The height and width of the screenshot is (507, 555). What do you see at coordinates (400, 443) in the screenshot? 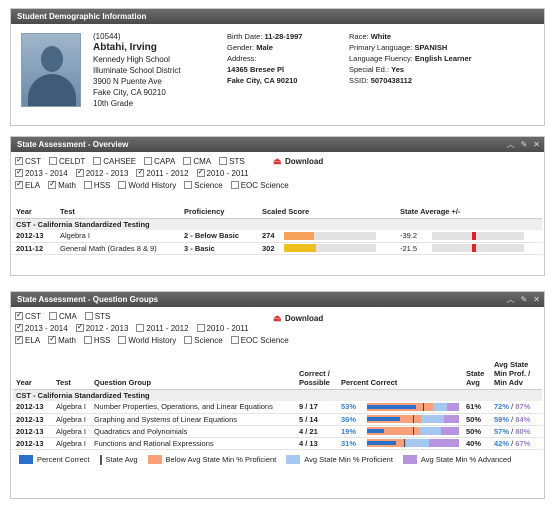
I see `row-percent-correct: 31%` at bounding box center [400, 443].